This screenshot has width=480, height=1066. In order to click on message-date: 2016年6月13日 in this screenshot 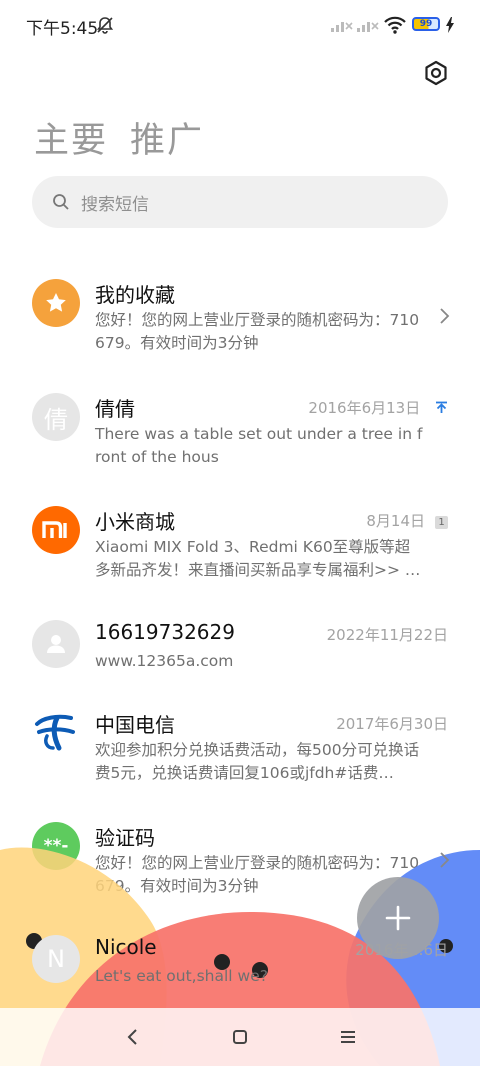, I will do `click(378, 407)`.